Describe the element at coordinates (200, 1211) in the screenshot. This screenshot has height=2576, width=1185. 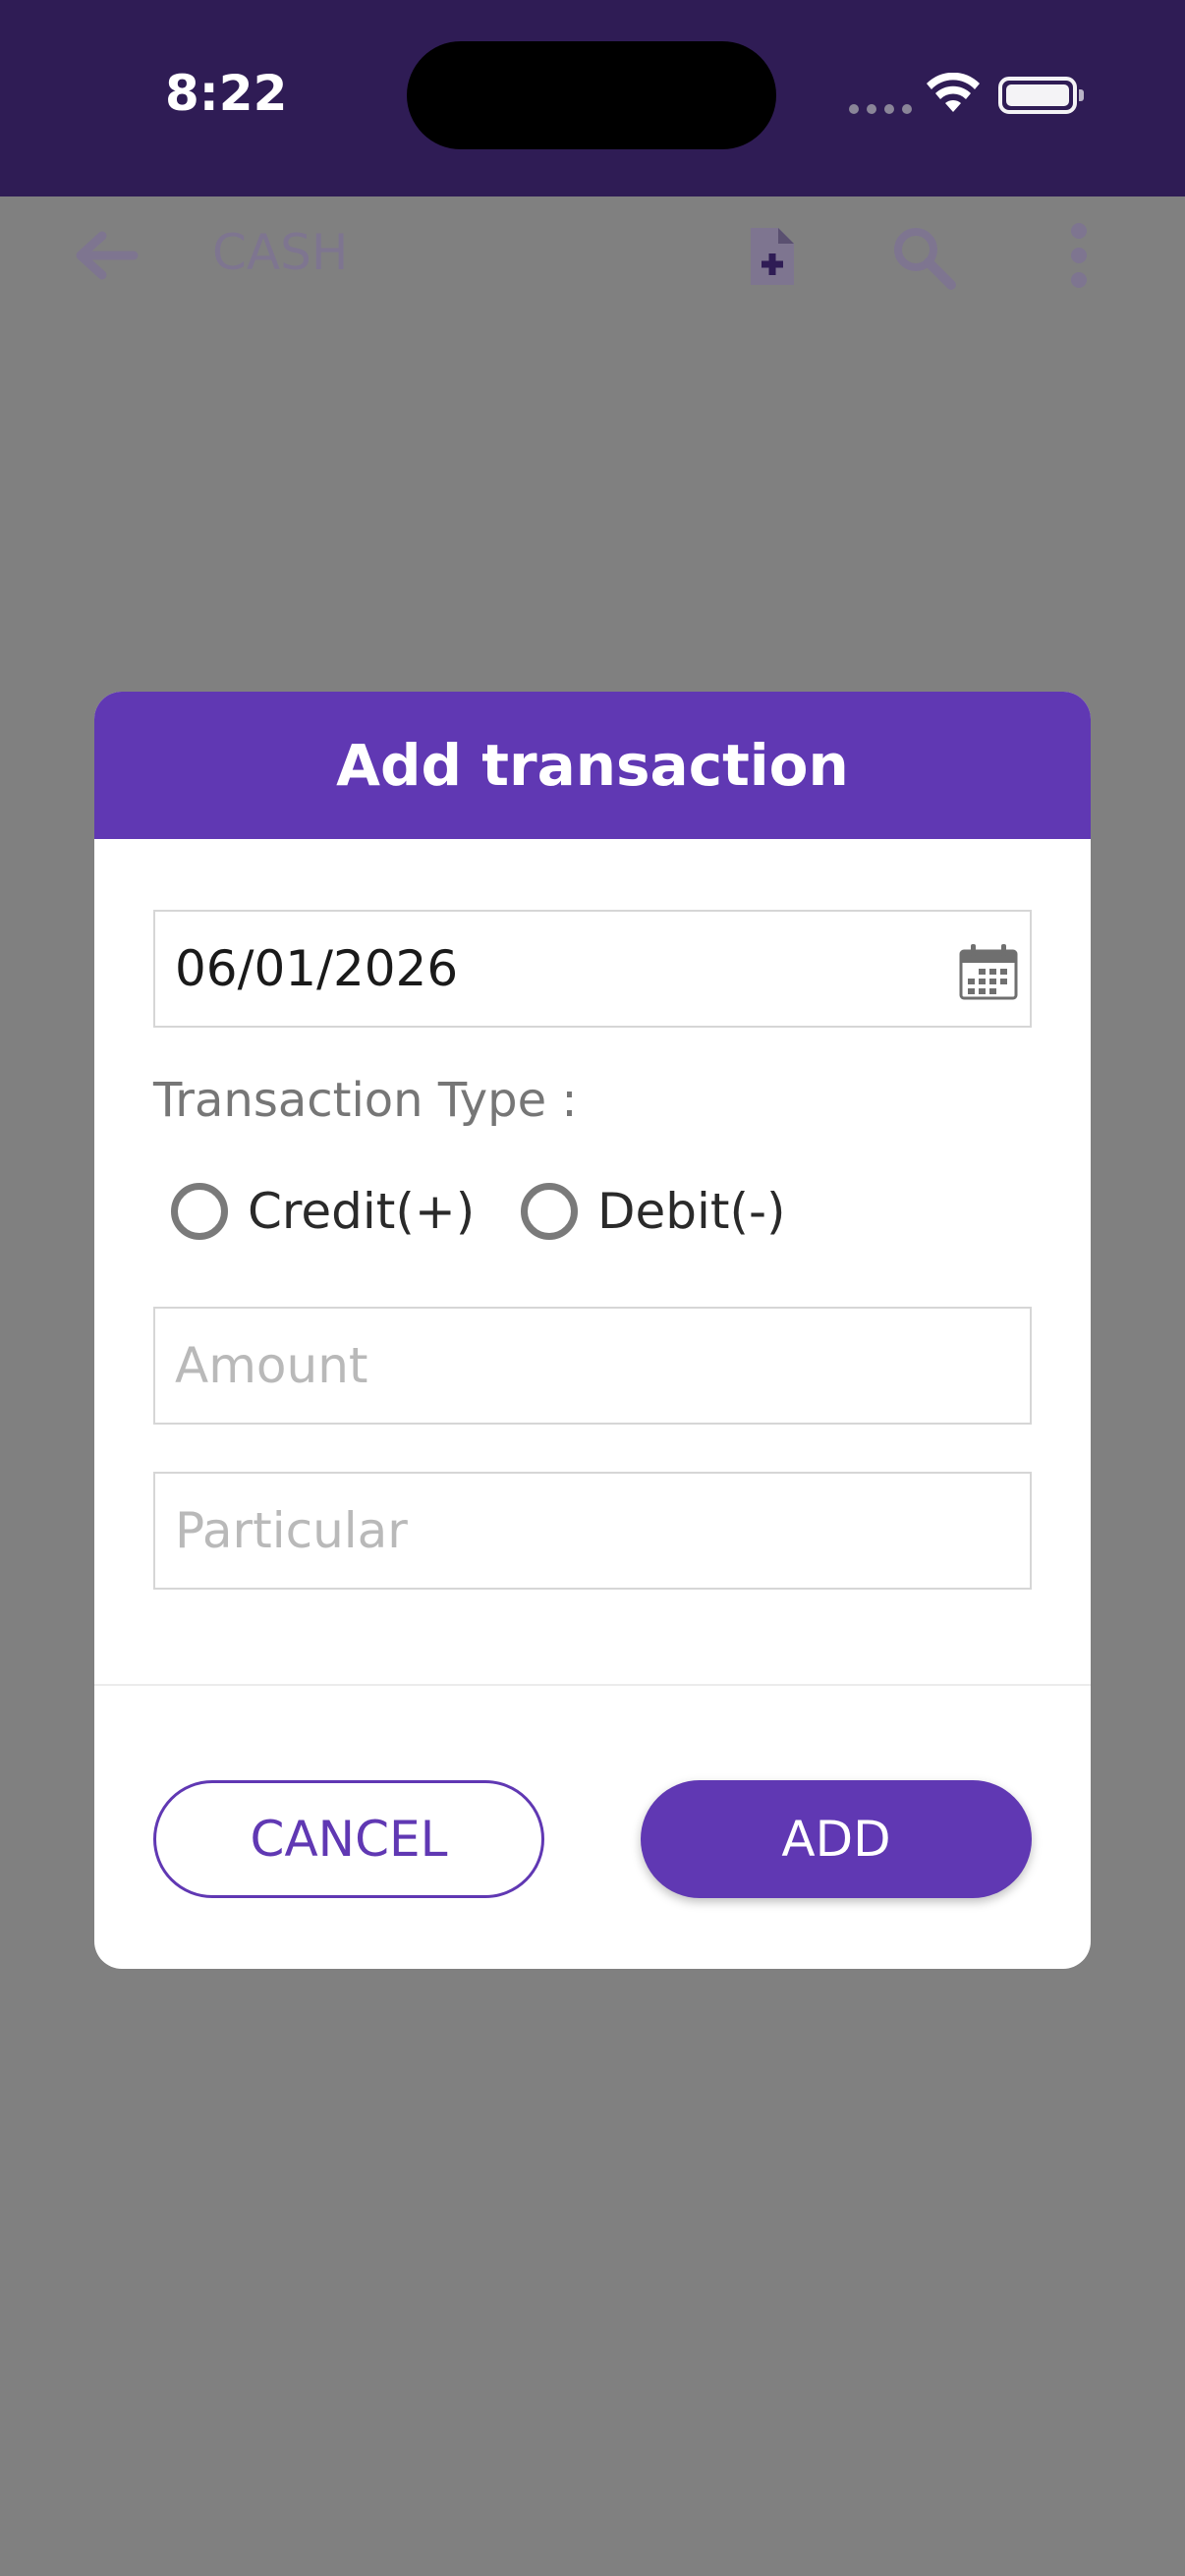
I see `credit-radio-circle` at that location.